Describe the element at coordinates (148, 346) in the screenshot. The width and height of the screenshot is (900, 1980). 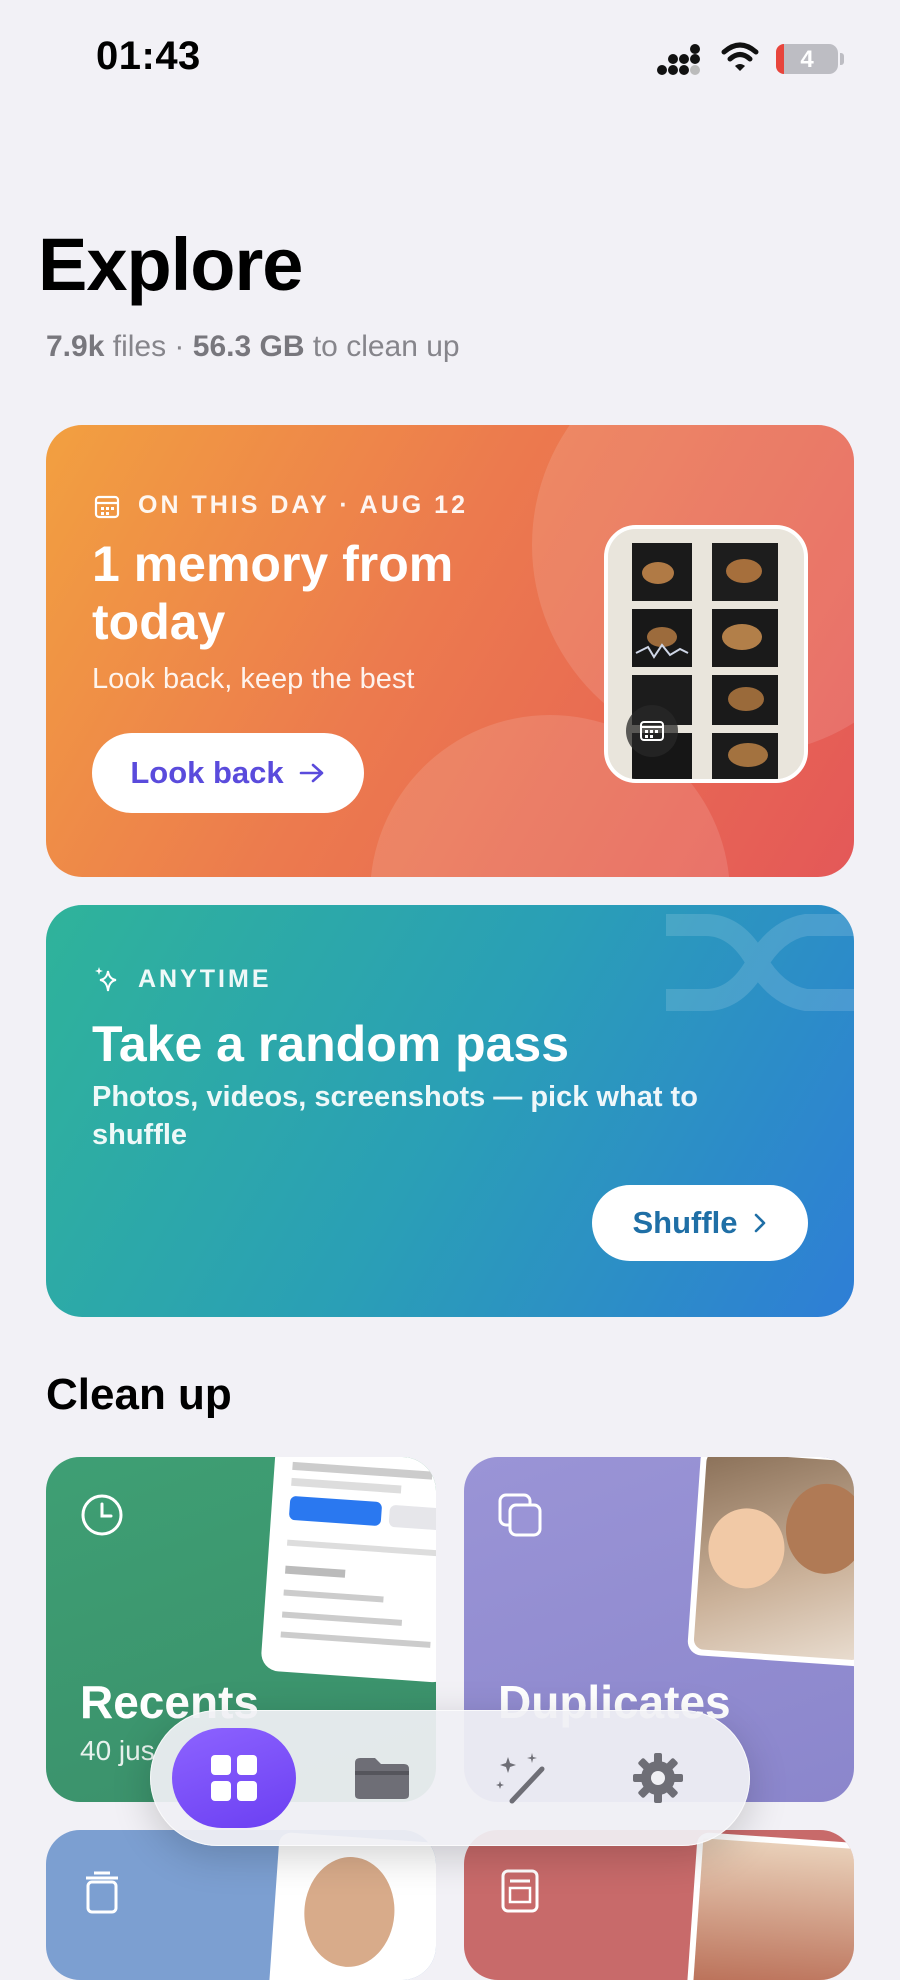
I see `files-word: files ·` at that location.